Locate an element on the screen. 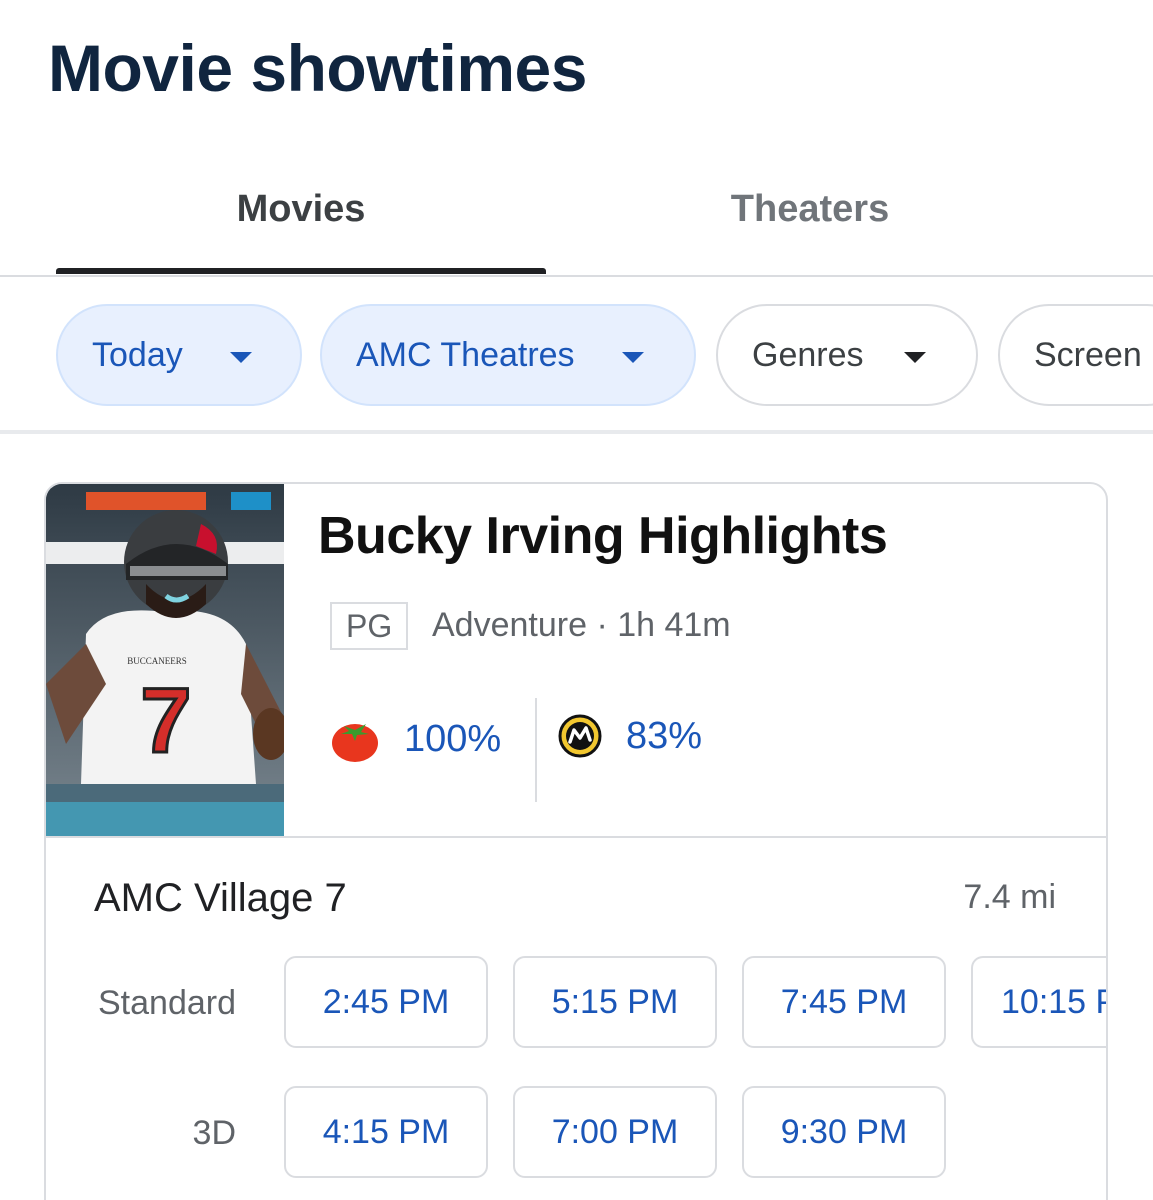 The height and width of the screenshot is (1200, 1153). filter-screen-chip: Screen is located at coordinates (1075, 355).